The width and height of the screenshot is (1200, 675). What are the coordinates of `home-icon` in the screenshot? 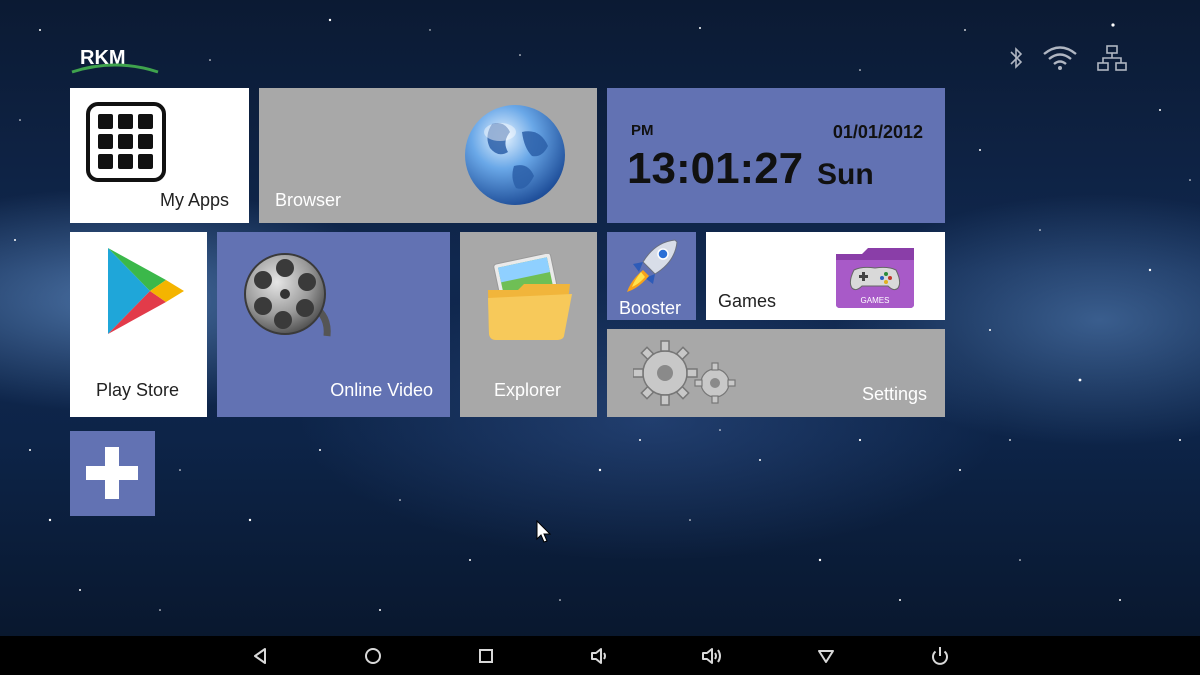 It's located at (373, 656).